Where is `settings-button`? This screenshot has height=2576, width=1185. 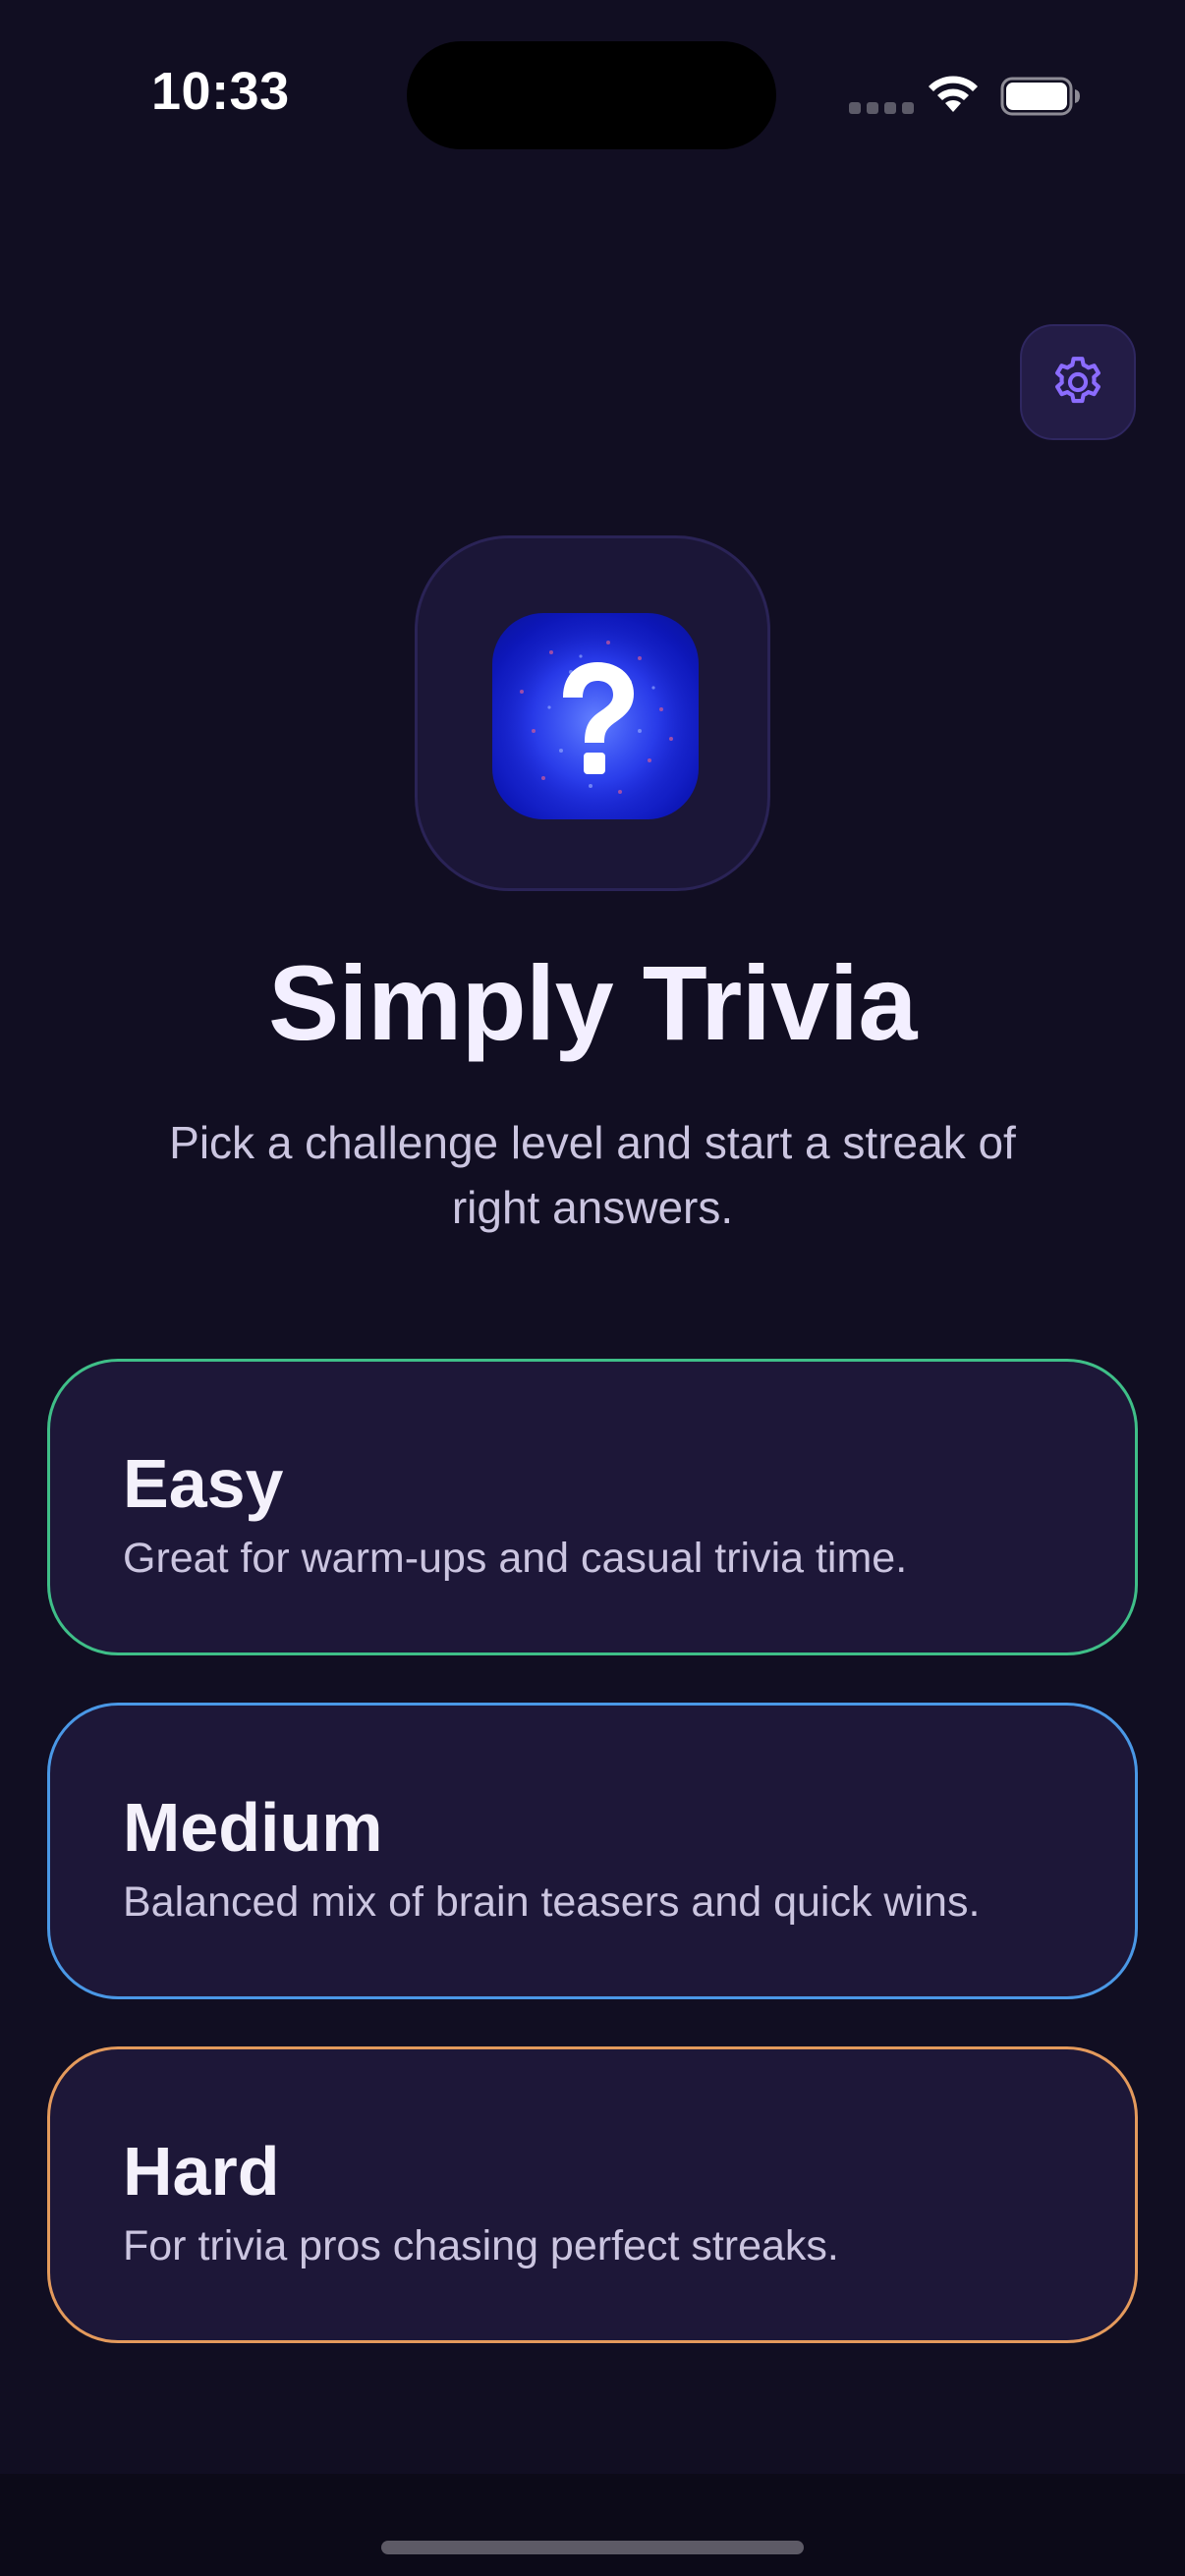 settings-button is located at coordinates (1078, 382).